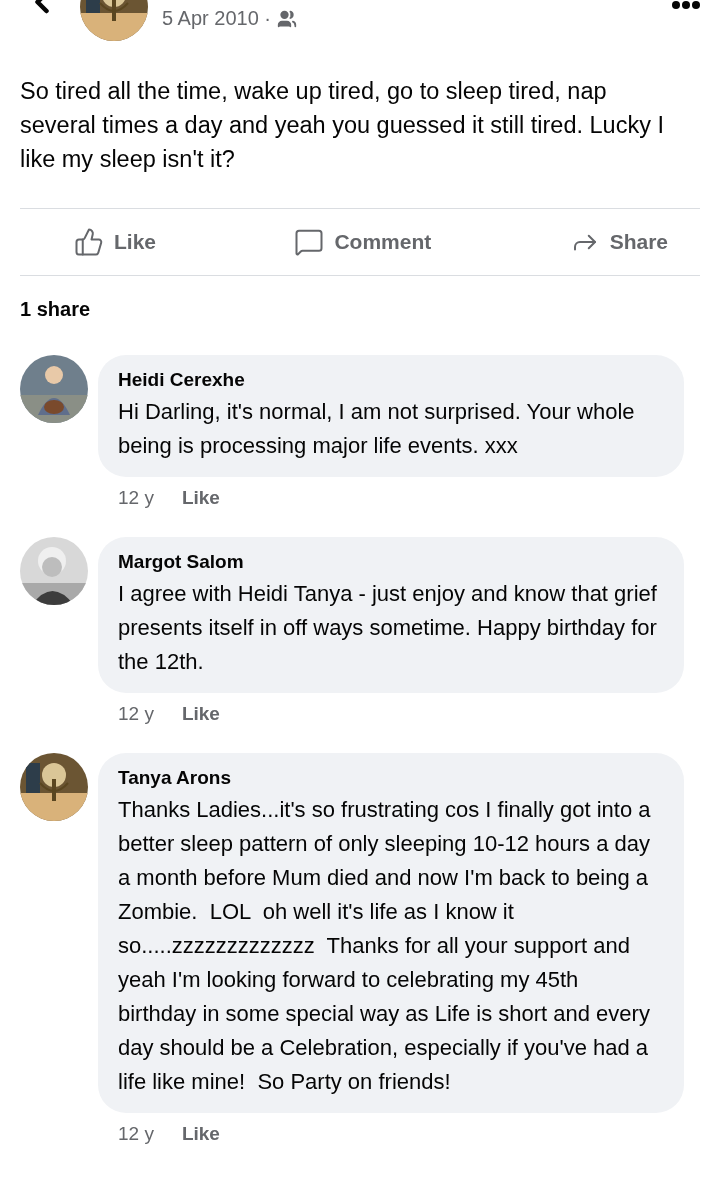 Image resolution: width=720 pixels, height=1198 pixels. Describe the element at coordinates (56, 309) in the screenshot. I see `share-count: 1 share` at that location.